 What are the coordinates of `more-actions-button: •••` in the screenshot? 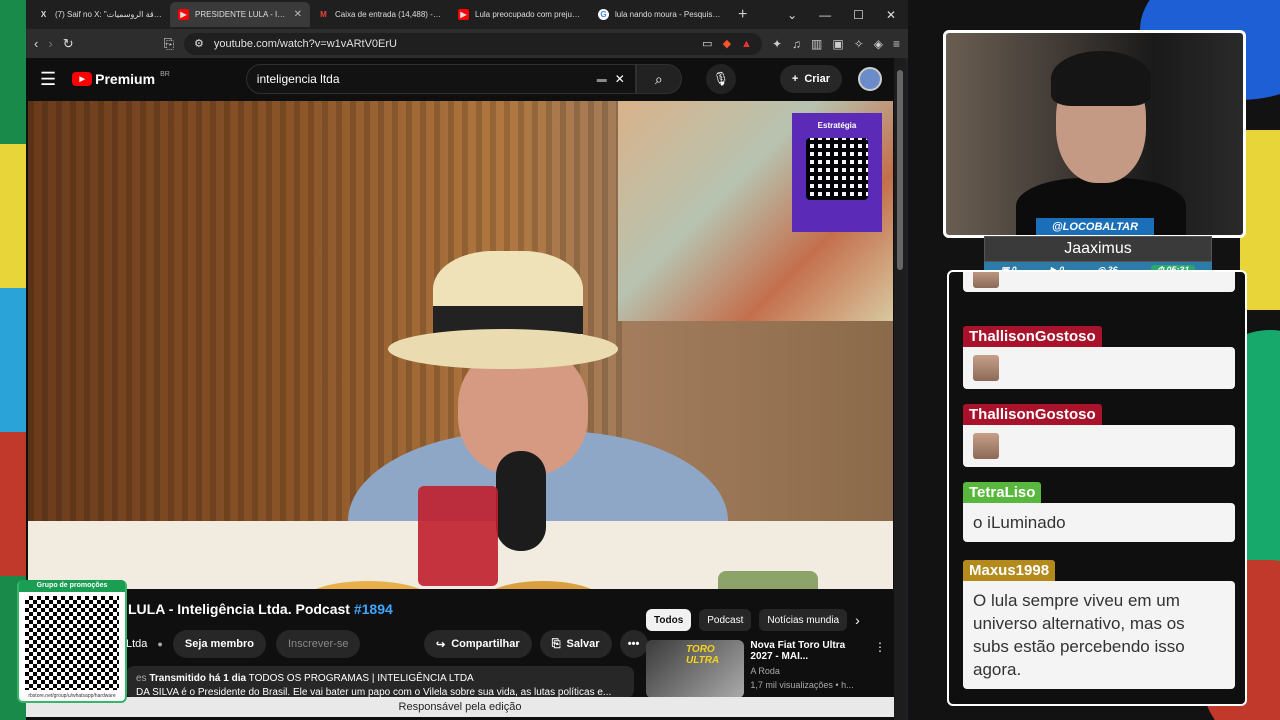 It's located at (633, 644).